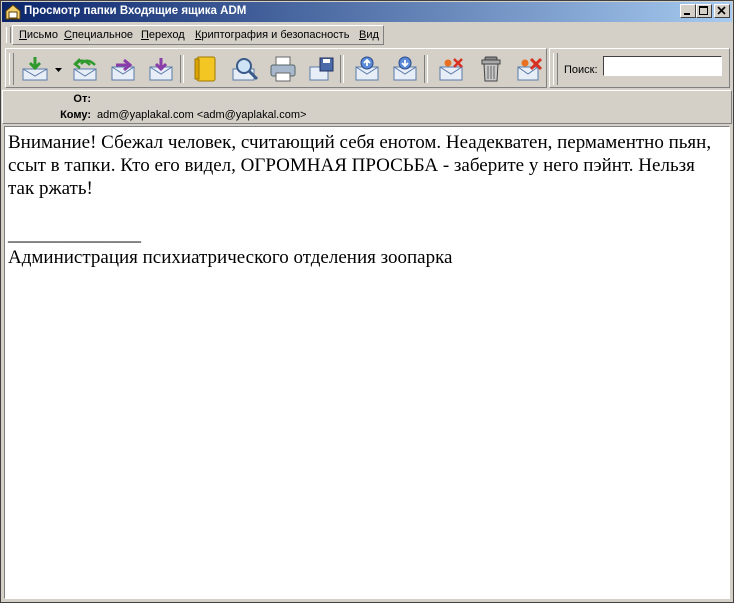 The image size is (734, 603). I want to click on print-button, so click(282, 69).